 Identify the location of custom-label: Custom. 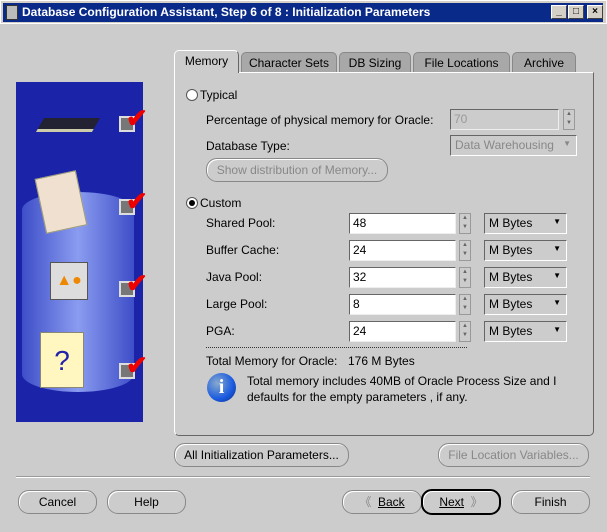
(221, 203).